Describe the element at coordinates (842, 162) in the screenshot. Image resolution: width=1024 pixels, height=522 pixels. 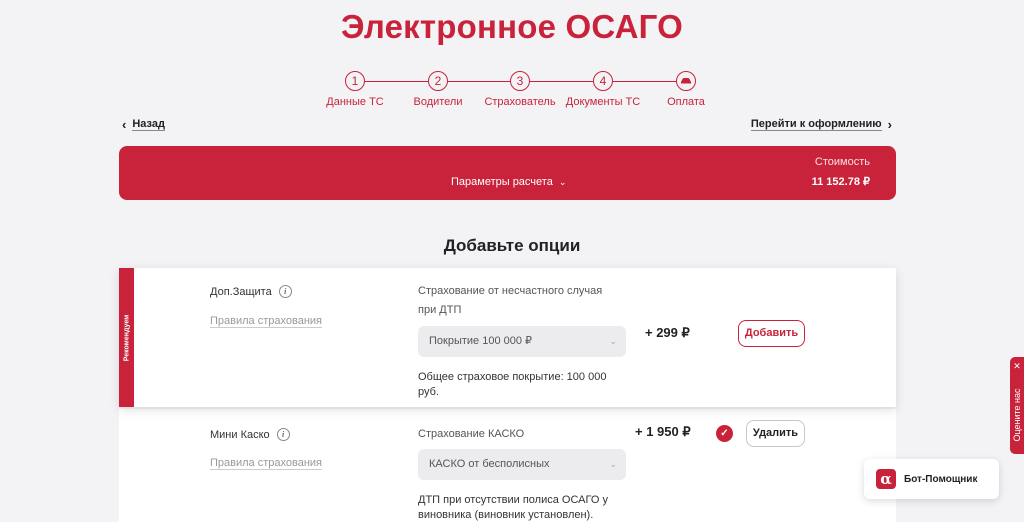
I see `cost-label: Стоимость` at that location.